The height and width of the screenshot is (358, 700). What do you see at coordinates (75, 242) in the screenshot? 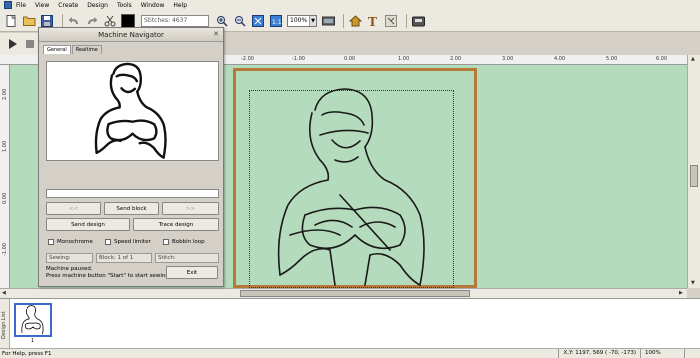
I see `monochrome-label: Monochrome` at bounding box center [75, 242].